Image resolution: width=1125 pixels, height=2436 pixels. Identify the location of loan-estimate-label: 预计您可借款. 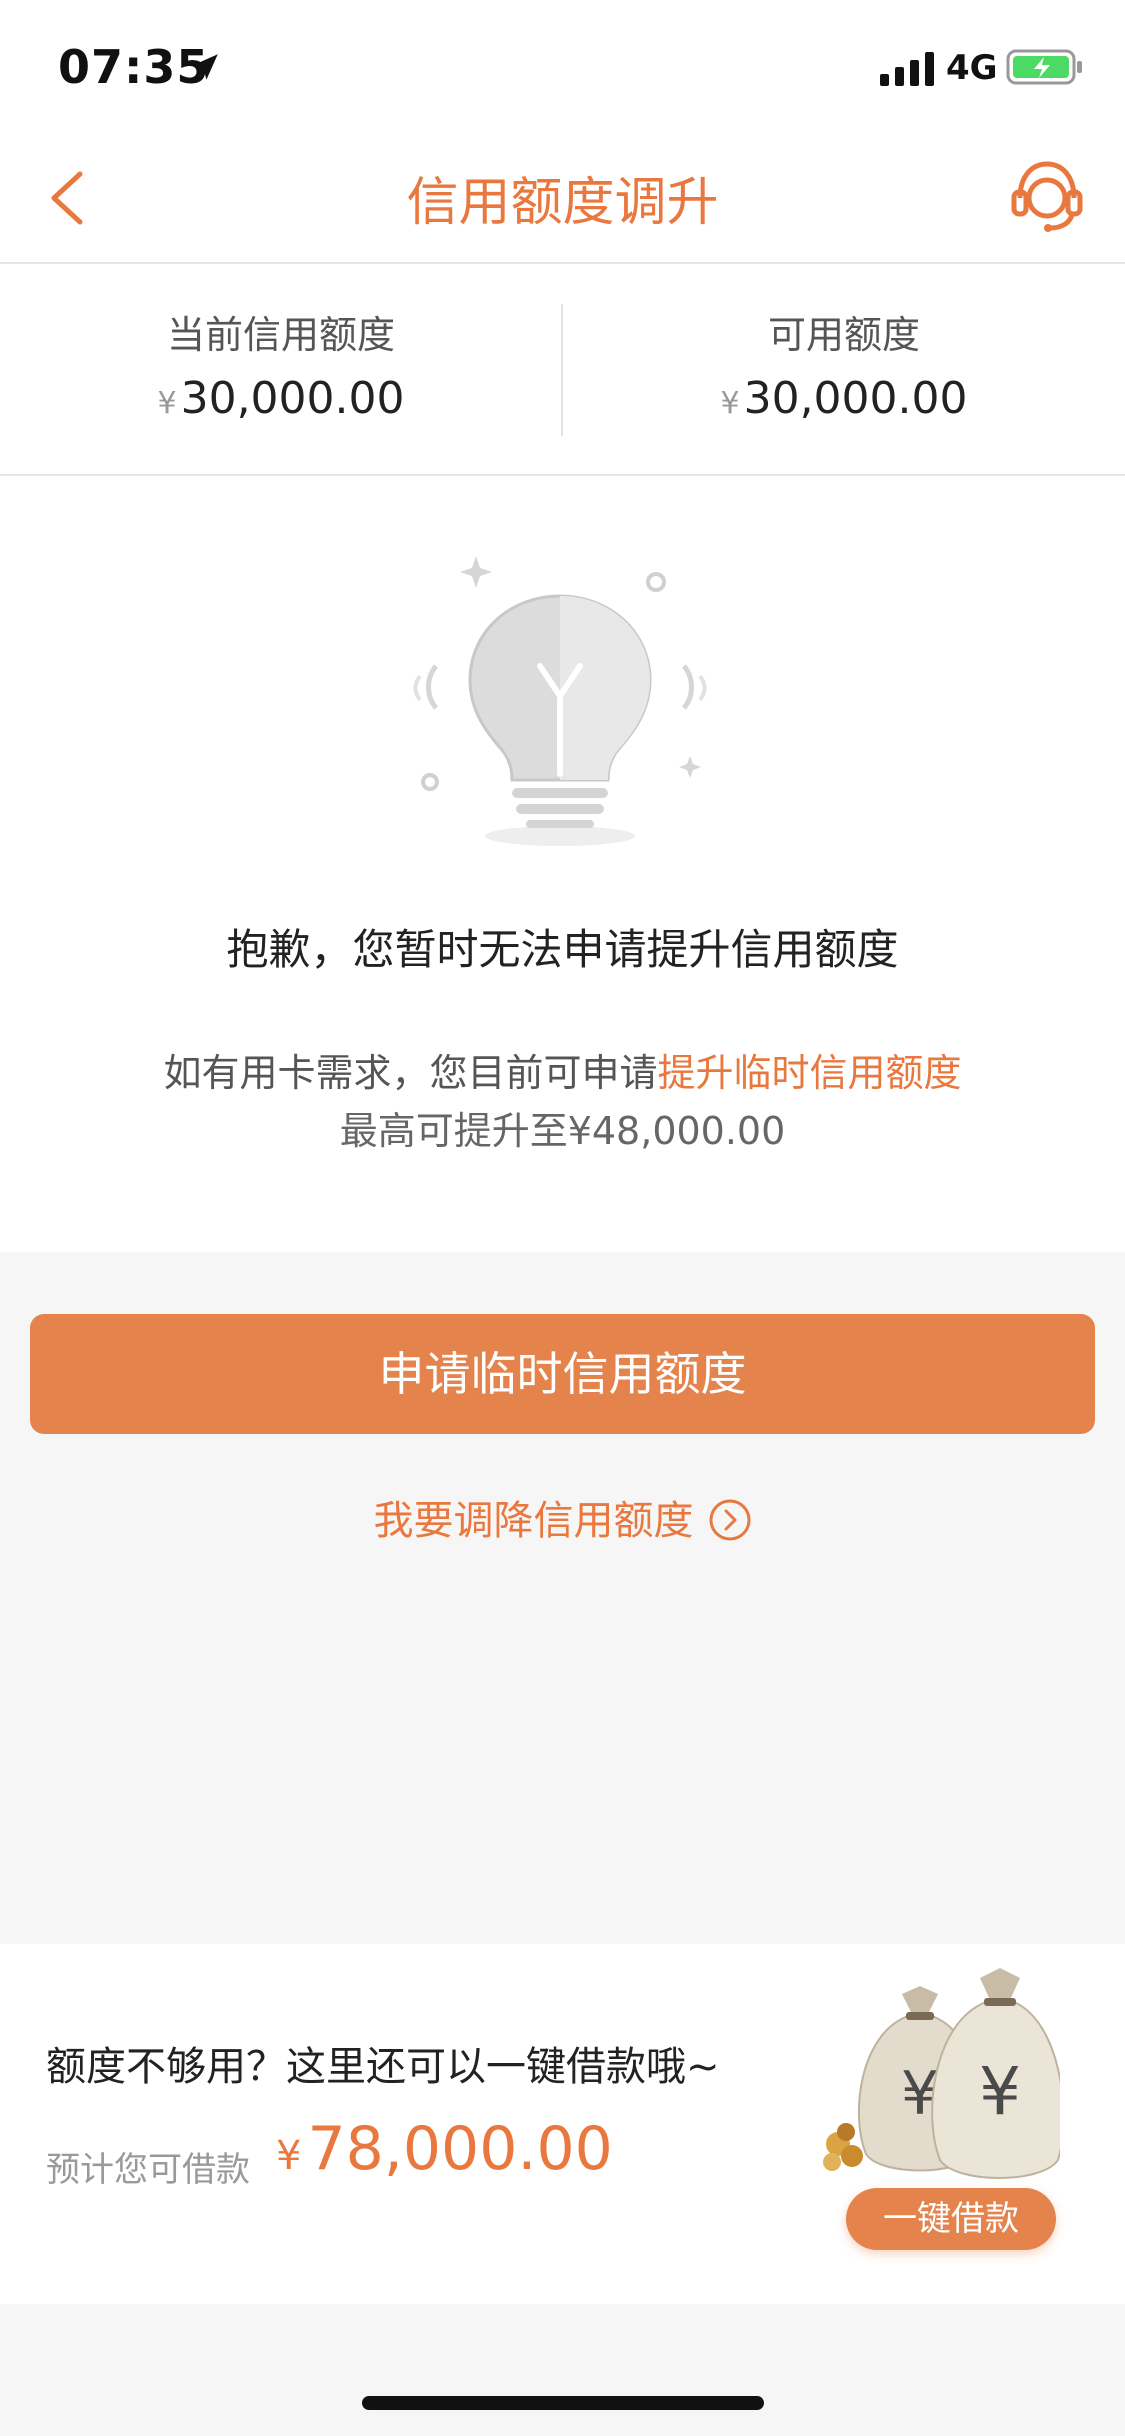
(148, 2170).